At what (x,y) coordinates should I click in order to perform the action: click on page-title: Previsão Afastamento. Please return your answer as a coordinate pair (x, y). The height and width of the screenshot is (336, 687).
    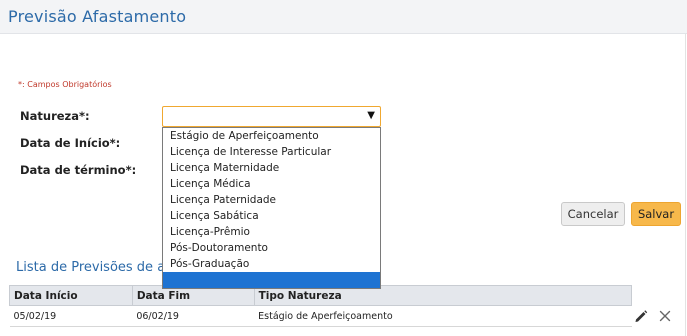
    Looking at the image, I should click on (97, 16).